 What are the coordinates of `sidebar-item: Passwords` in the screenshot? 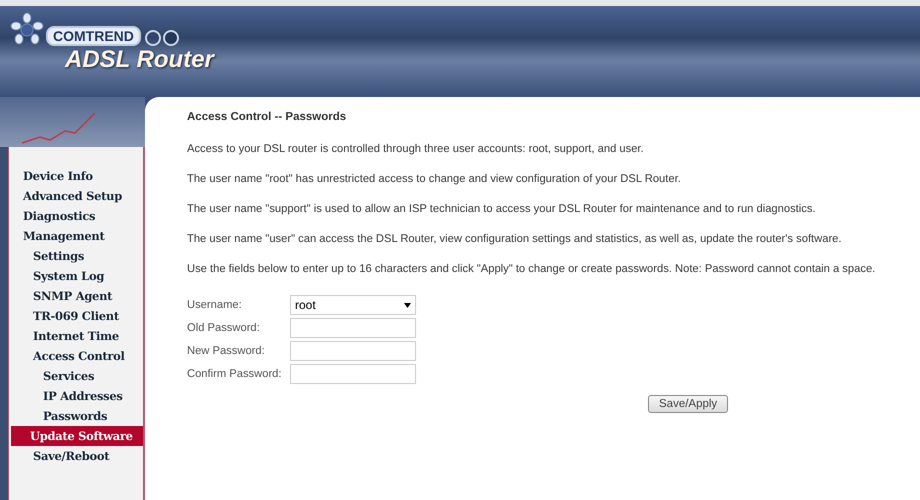 It's located at (76, 416).